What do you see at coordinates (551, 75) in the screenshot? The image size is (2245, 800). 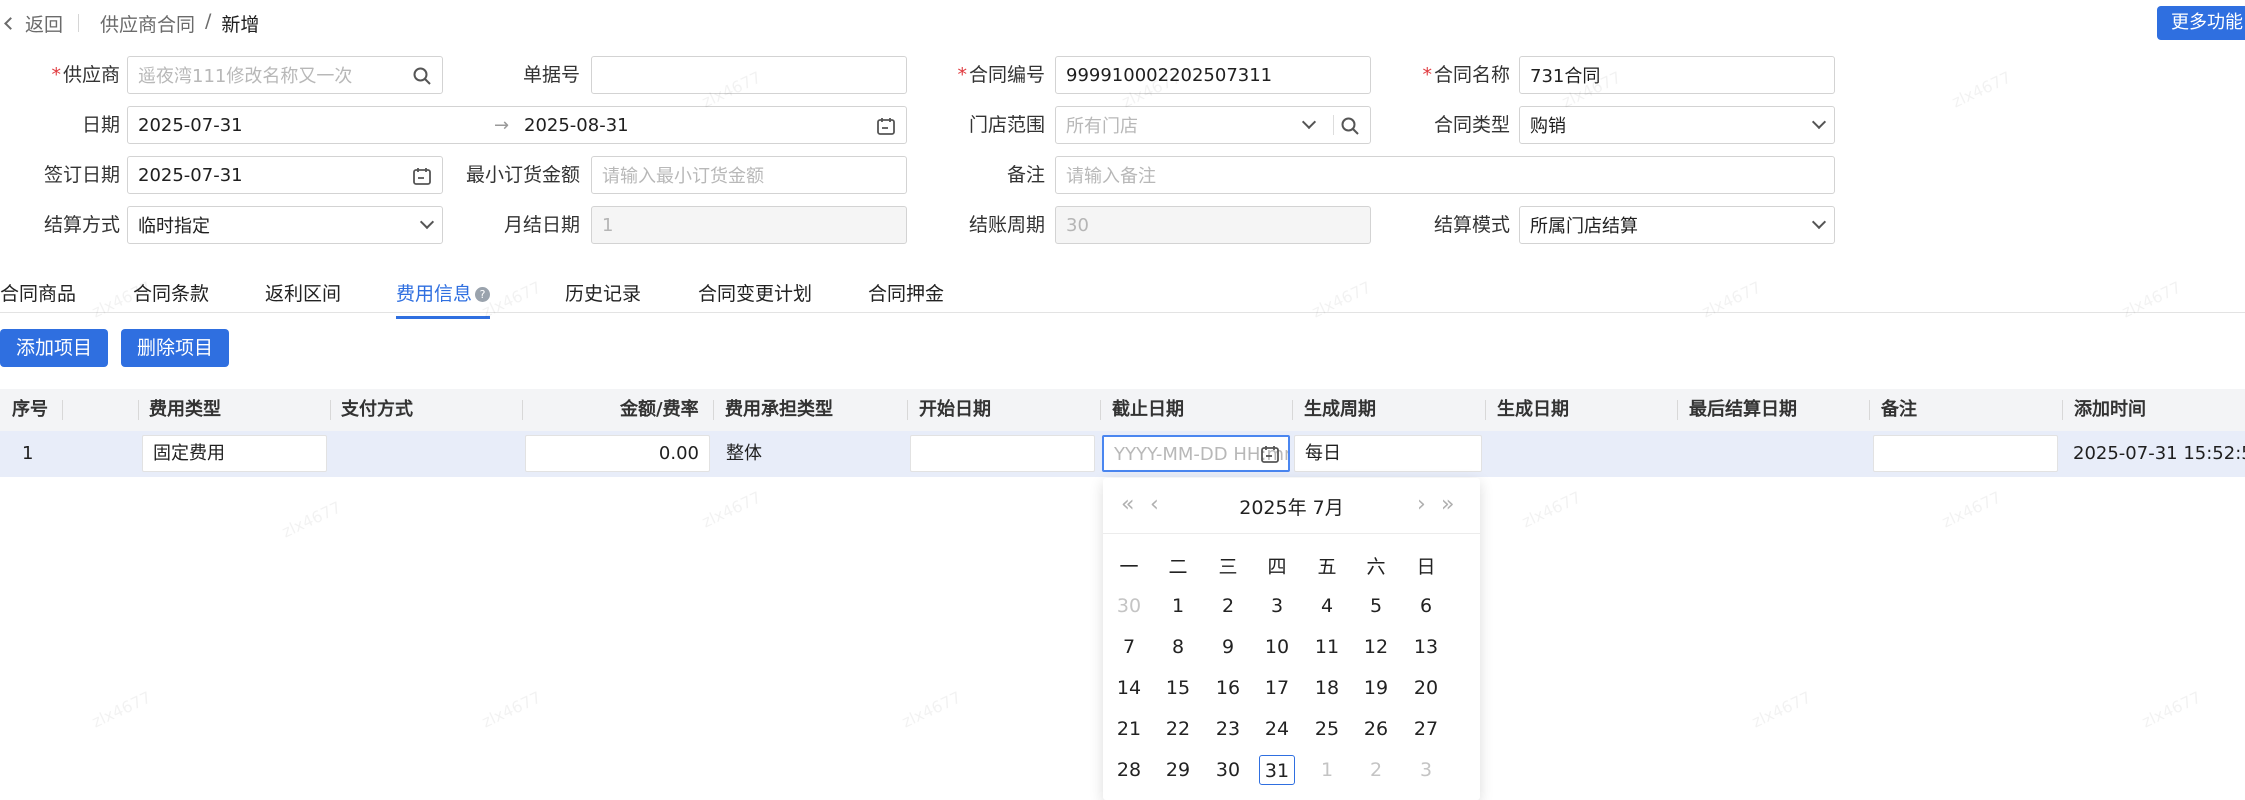 I see `doc-no-label: 单据号` at bounding box center [551, 75].